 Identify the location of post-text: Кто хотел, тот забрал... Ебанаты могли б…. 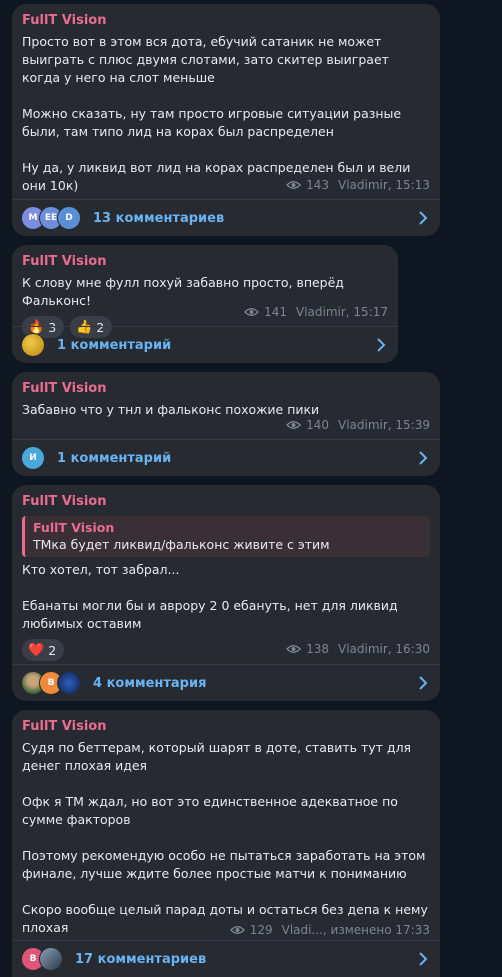
(210, 596).